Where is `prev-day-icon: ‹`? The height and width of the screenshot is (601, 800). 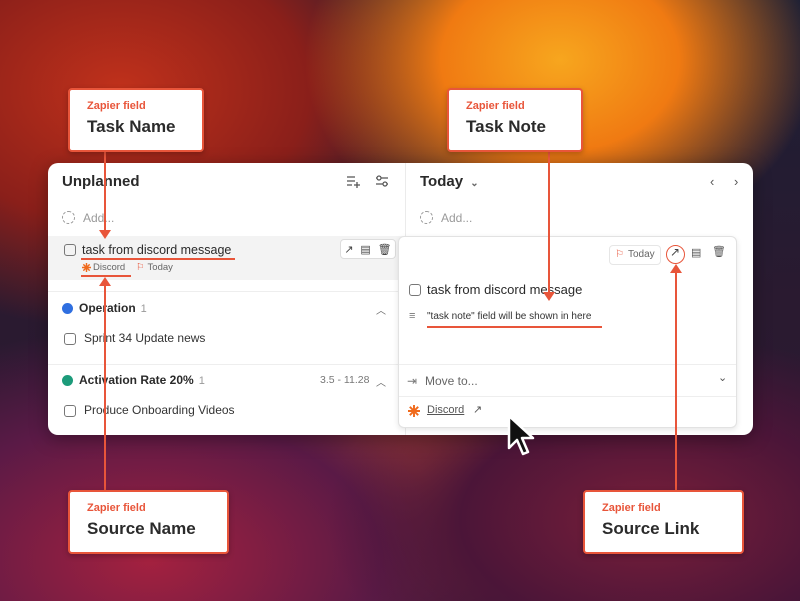
prev-day-icon: ‹ is located at coordinates (712, 181).